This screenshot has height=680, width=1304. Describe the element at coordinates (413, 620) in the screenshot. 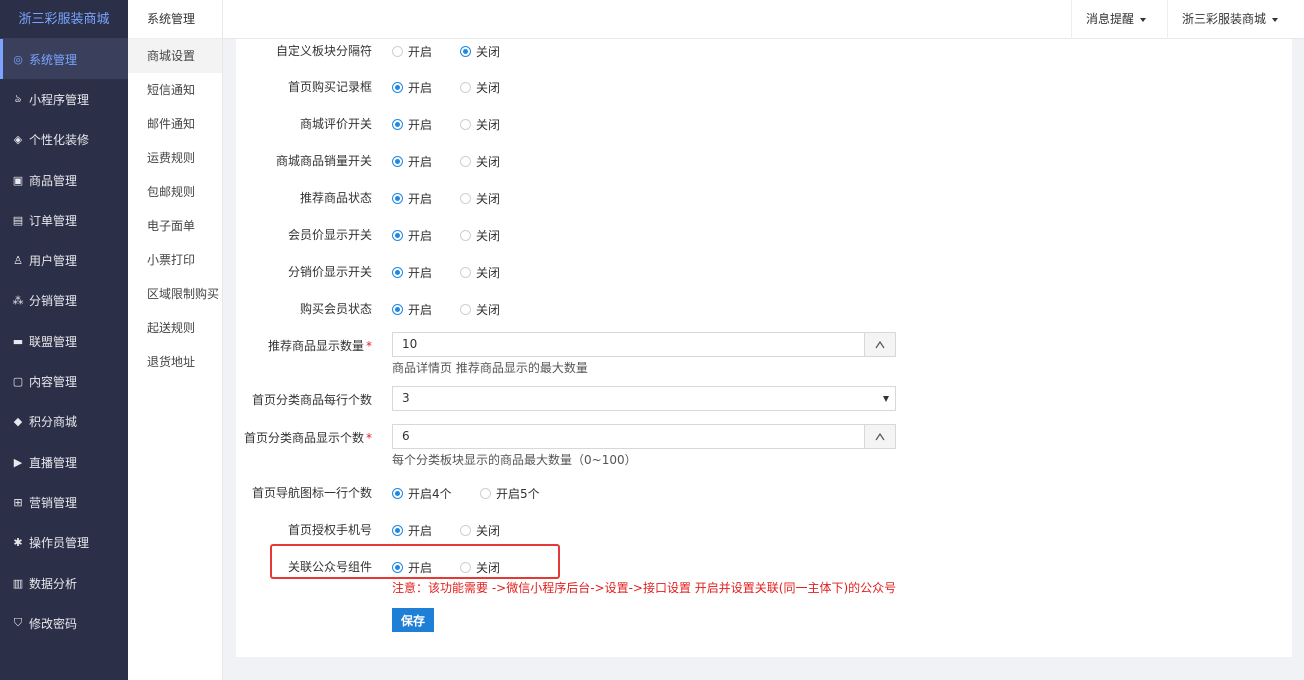

I see `save-button: 保存` at that location.